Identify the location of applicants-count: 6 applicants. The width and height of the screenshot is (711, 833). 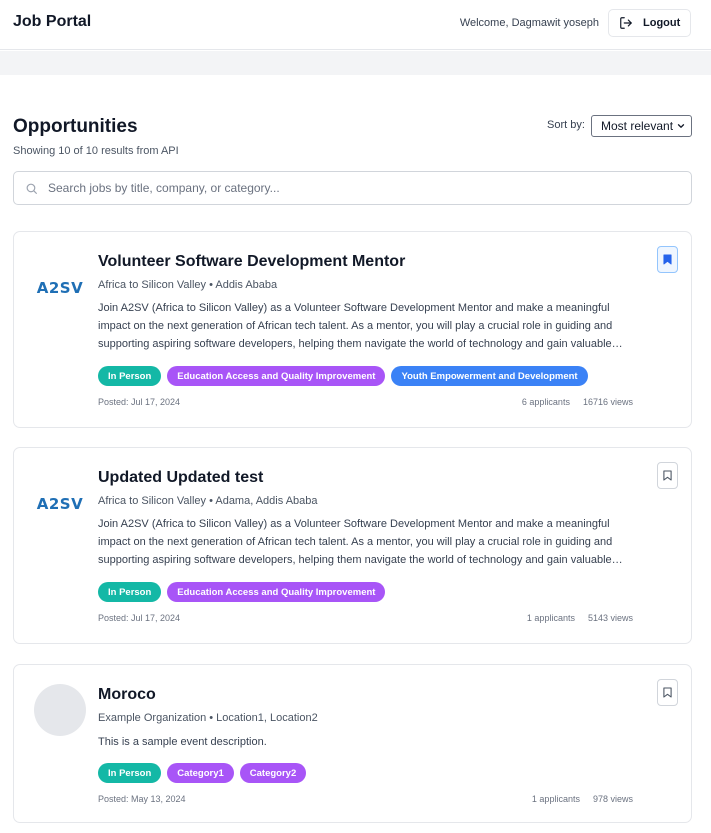
(545, 402).